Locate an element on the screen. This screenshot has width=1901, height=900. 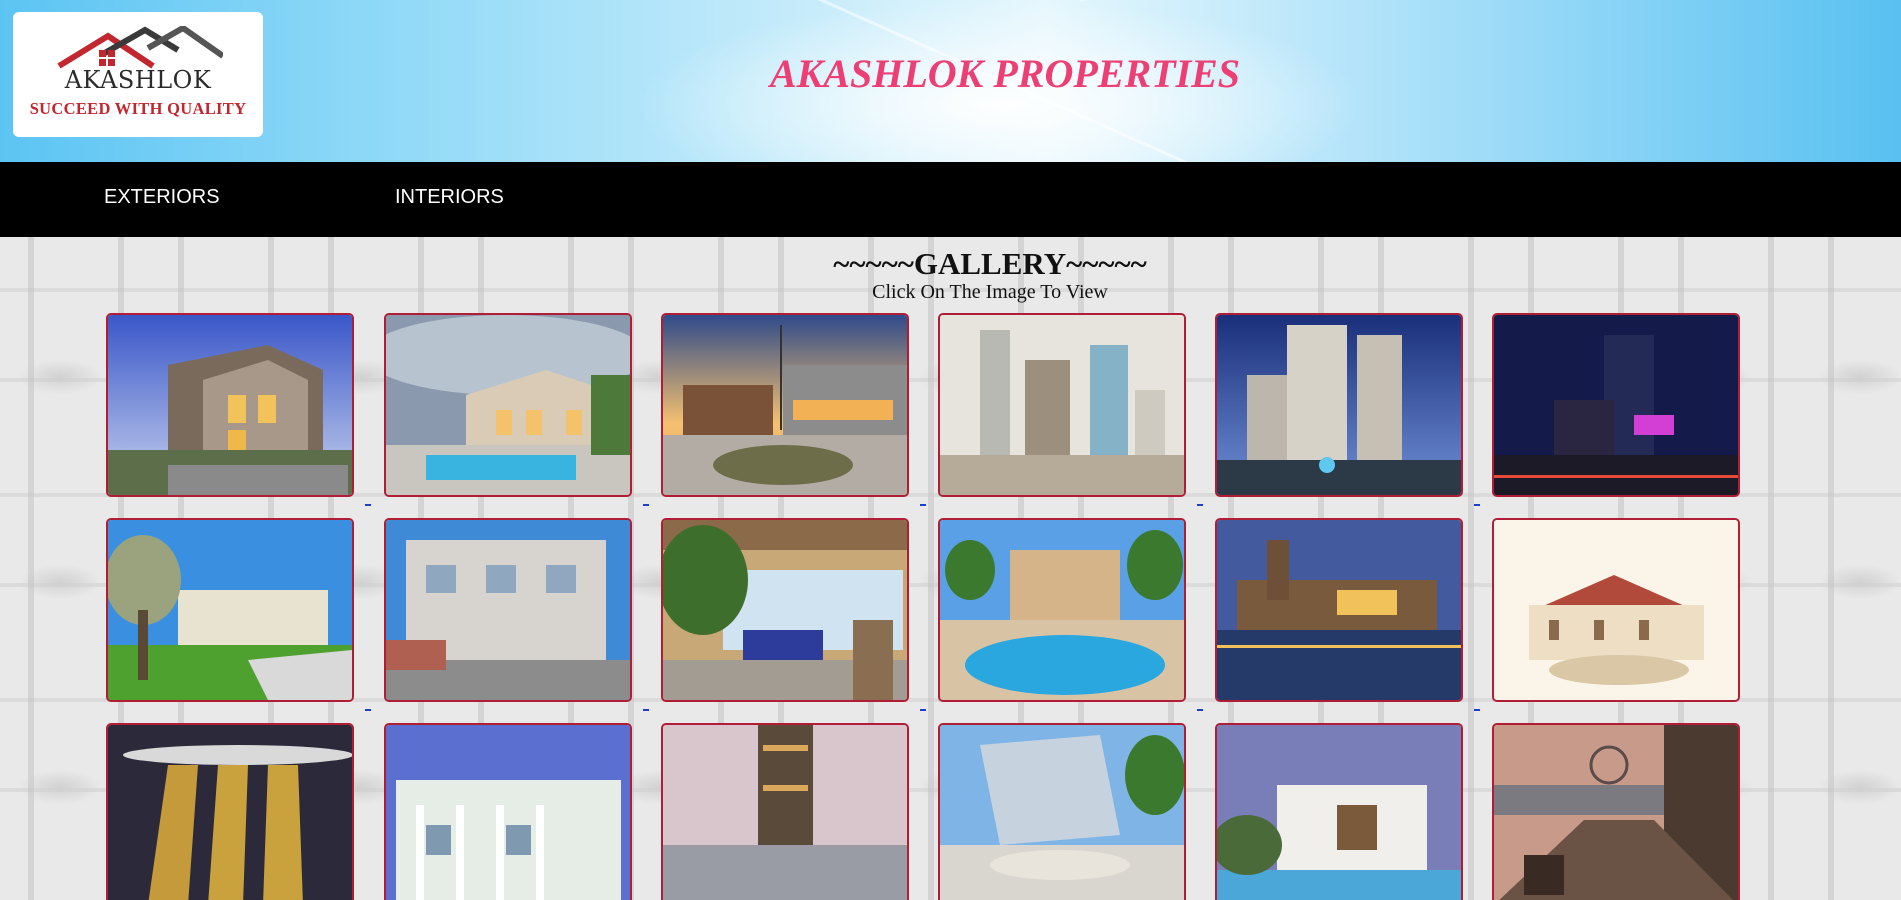
header-light-streak is located at coordinates (1323, 1).